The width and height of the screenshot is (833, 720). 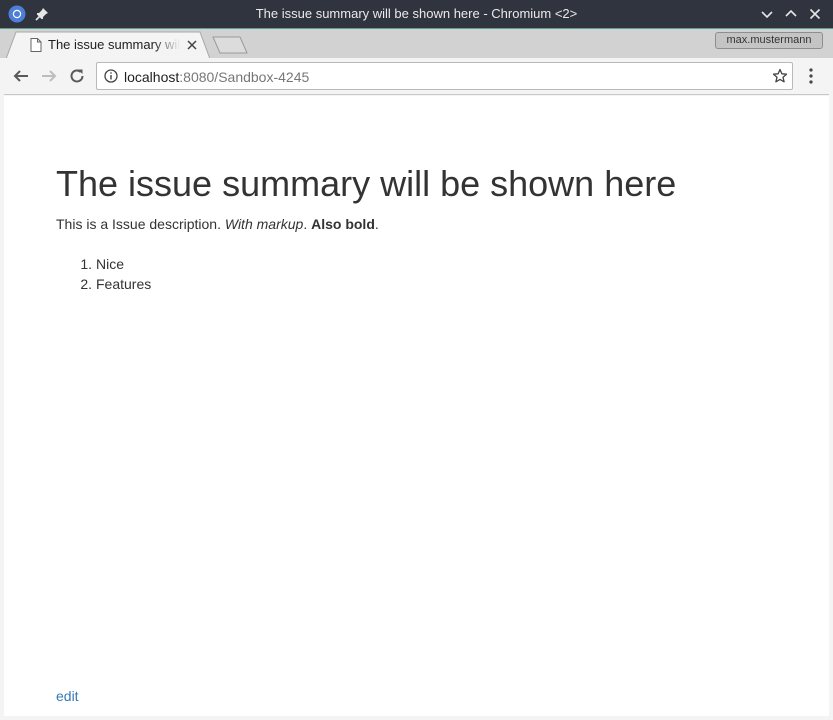 What do you see at coordinates (206, 266) in the screenshot?
I see `list-item: 1. Nice` at bounding box center [206, 266].